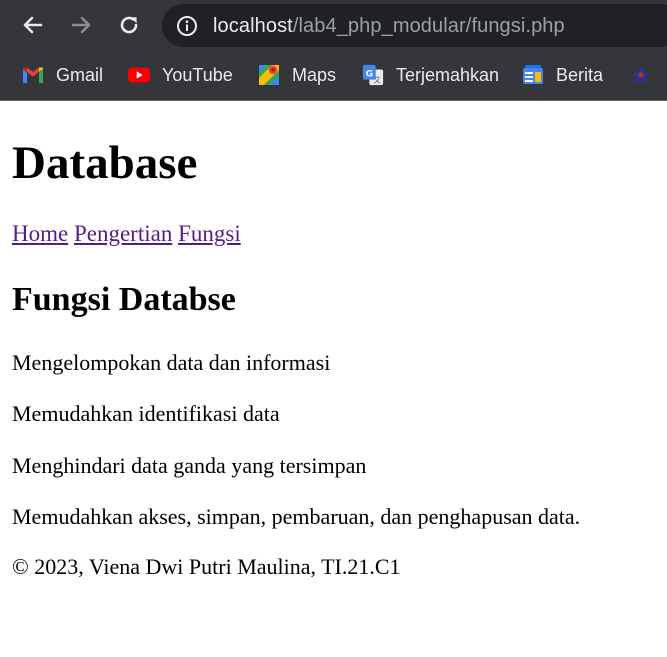  What do you see at coordinates (146, 413) in the screenshot?
I see `paragraph: Memudahkan identifikasi data` at bounding box center [146, 413].